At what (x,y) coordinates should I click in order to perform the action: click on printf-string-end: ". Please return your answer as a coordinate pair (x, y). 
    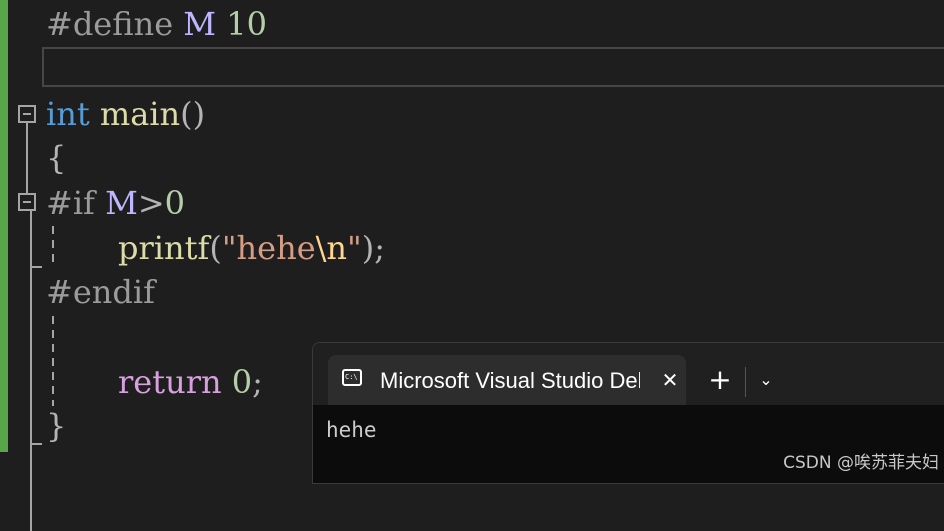
    Looking at the image, I should click on (354, 248).